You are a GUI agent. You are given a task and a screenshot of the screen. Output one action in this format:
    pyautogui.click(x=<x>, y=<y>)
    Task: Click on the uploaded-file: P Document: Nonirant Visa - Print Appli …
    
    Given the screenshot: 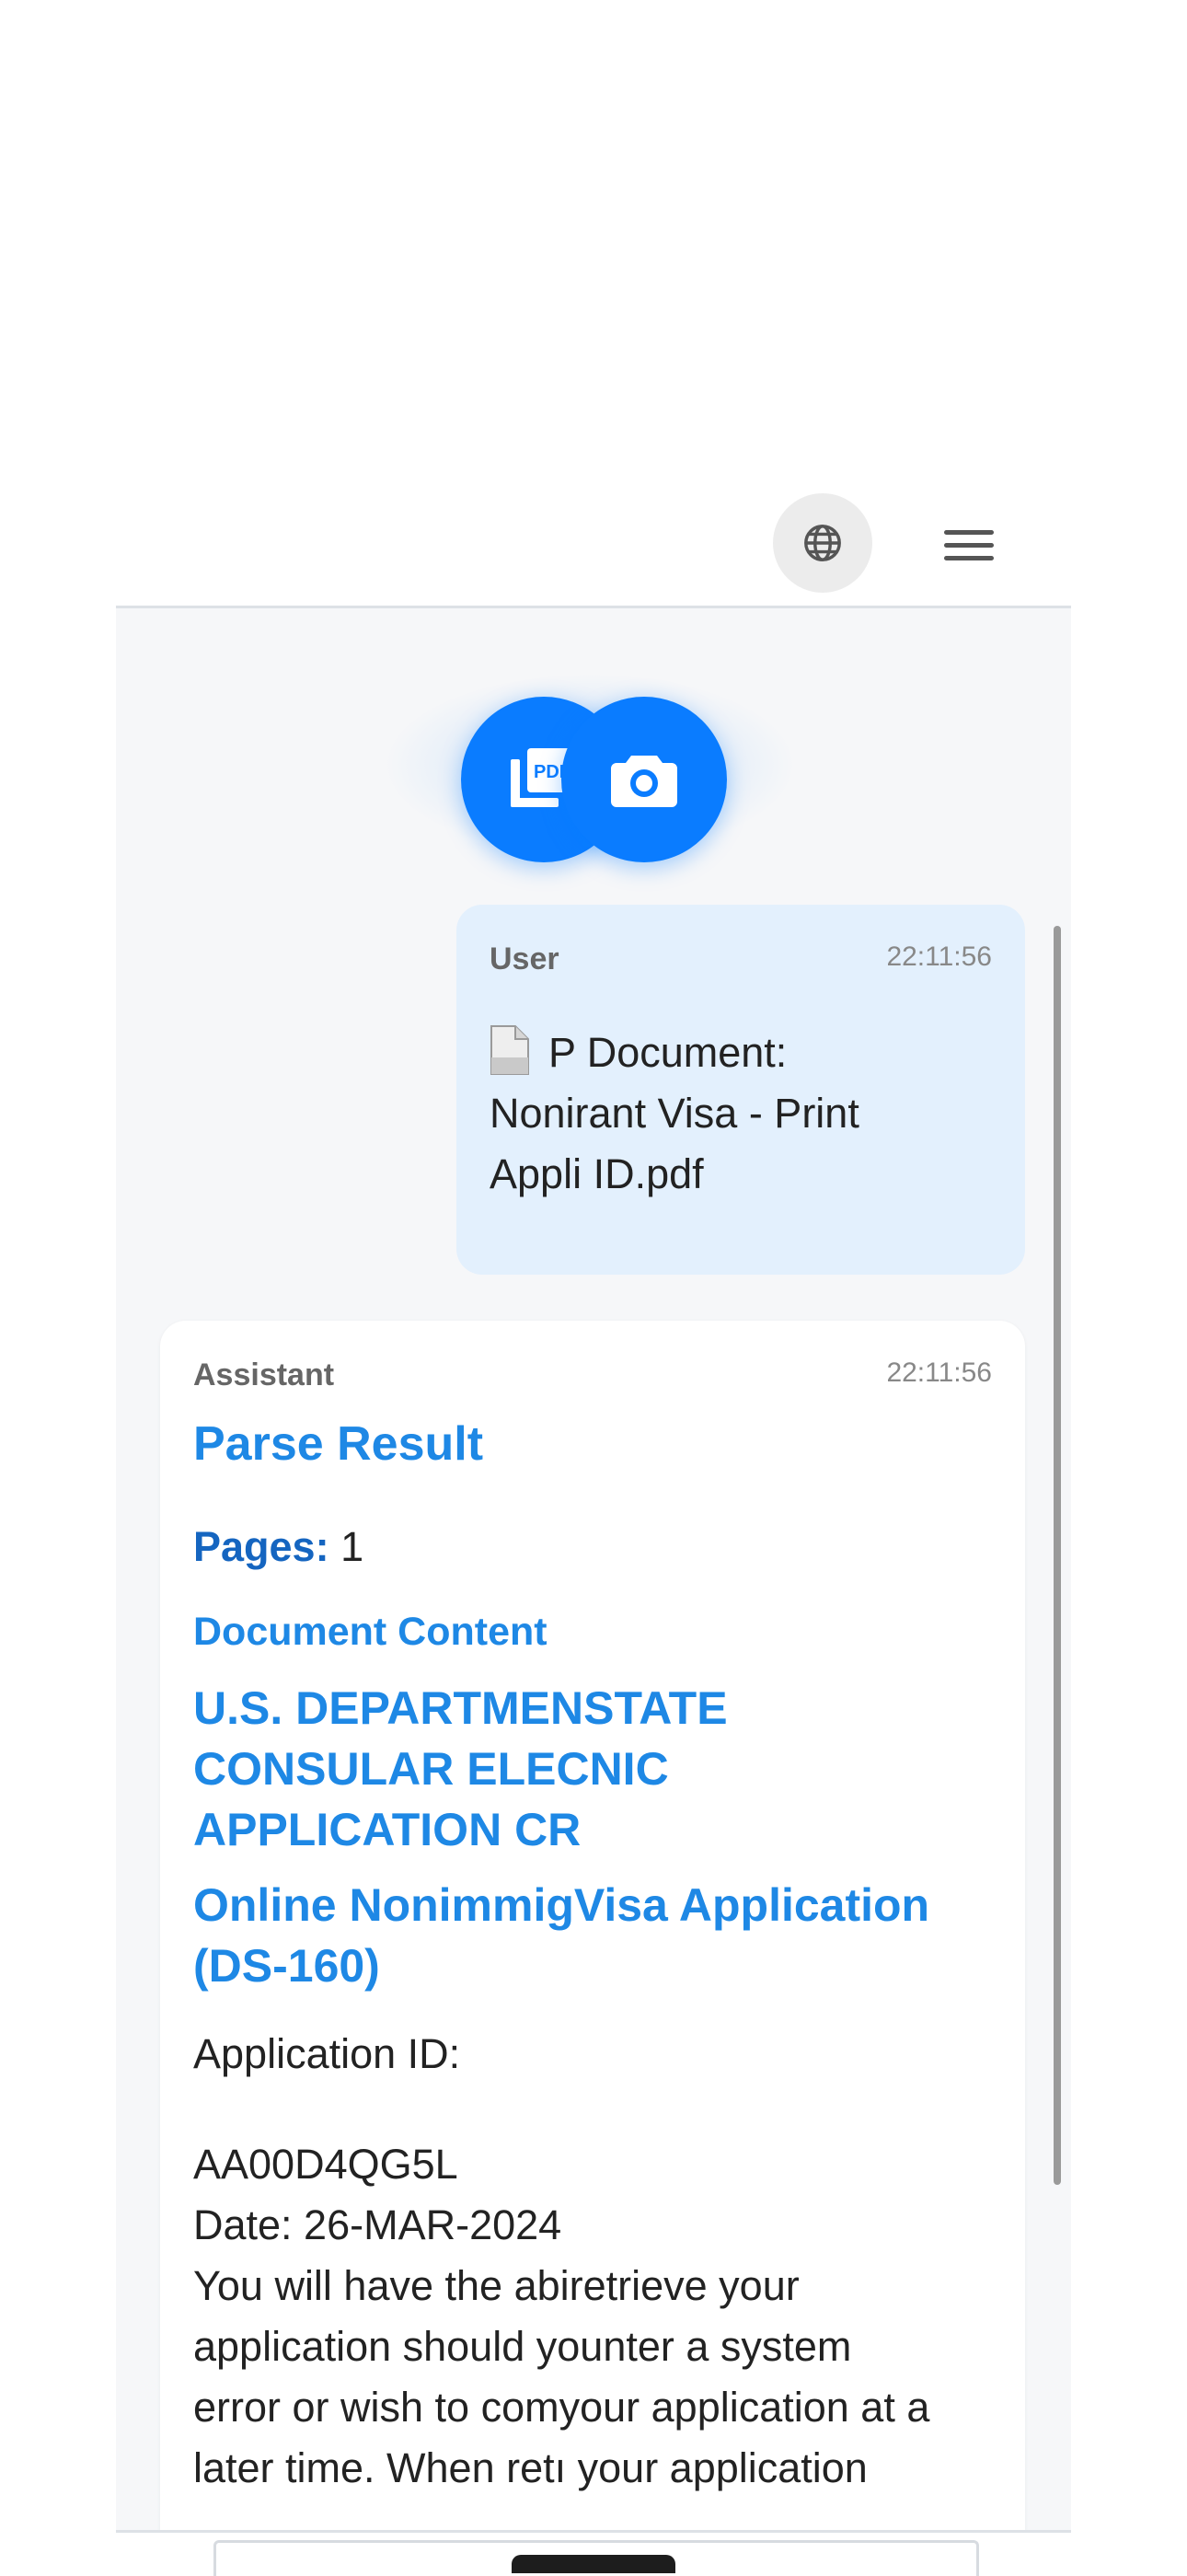 What is the action you would take?
    pyautogui.click(x=747, y=1113)
    